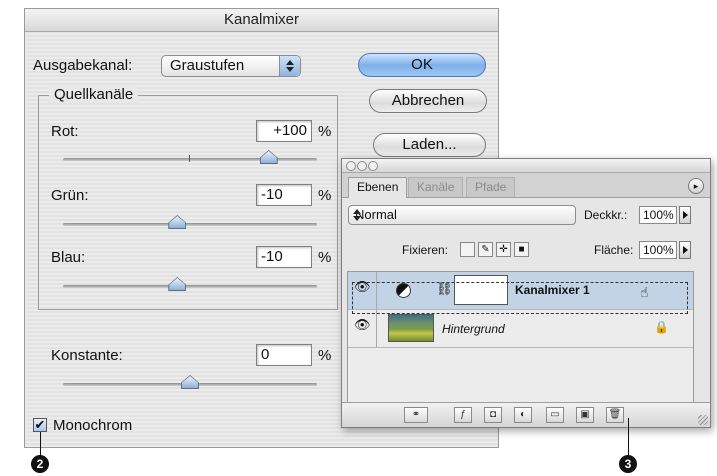  Describe the element at coordinates (658, 250) in the screenshot. I see `fill-input: 100%` at that location.